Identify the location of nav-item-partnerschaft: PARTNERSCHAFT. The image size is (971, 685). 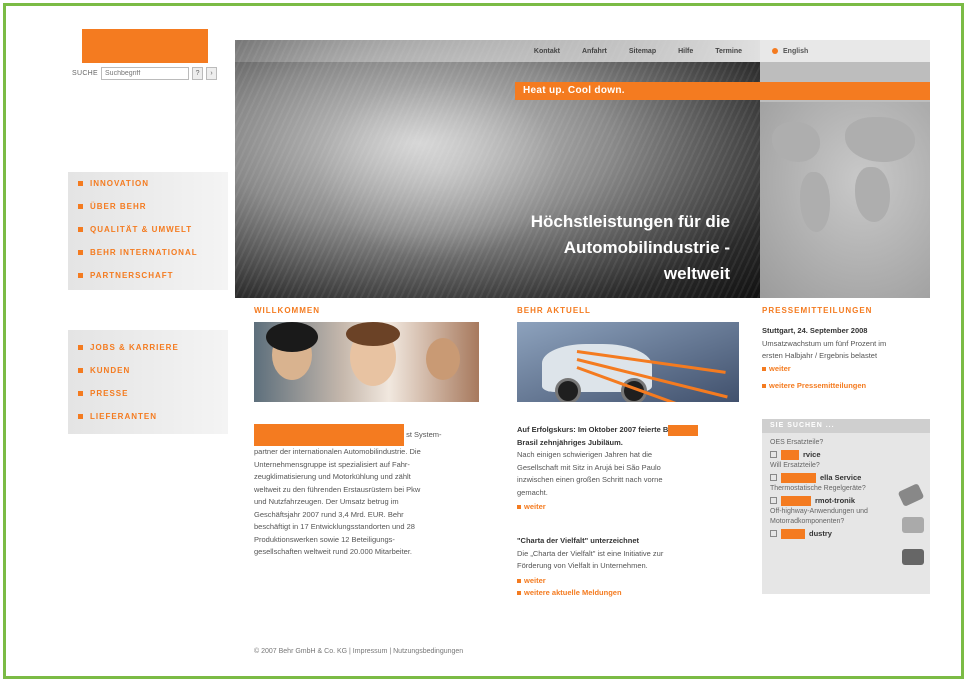
(148, 275).